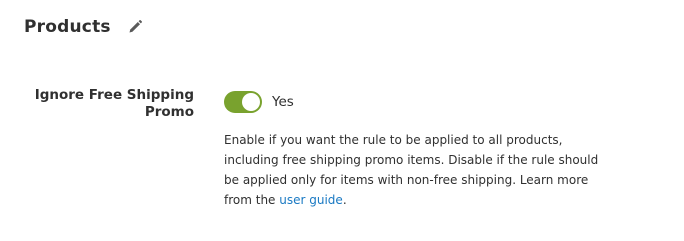 This screenshot has height=241, width=684. I want to click on note-end: ., so click(344, 200).